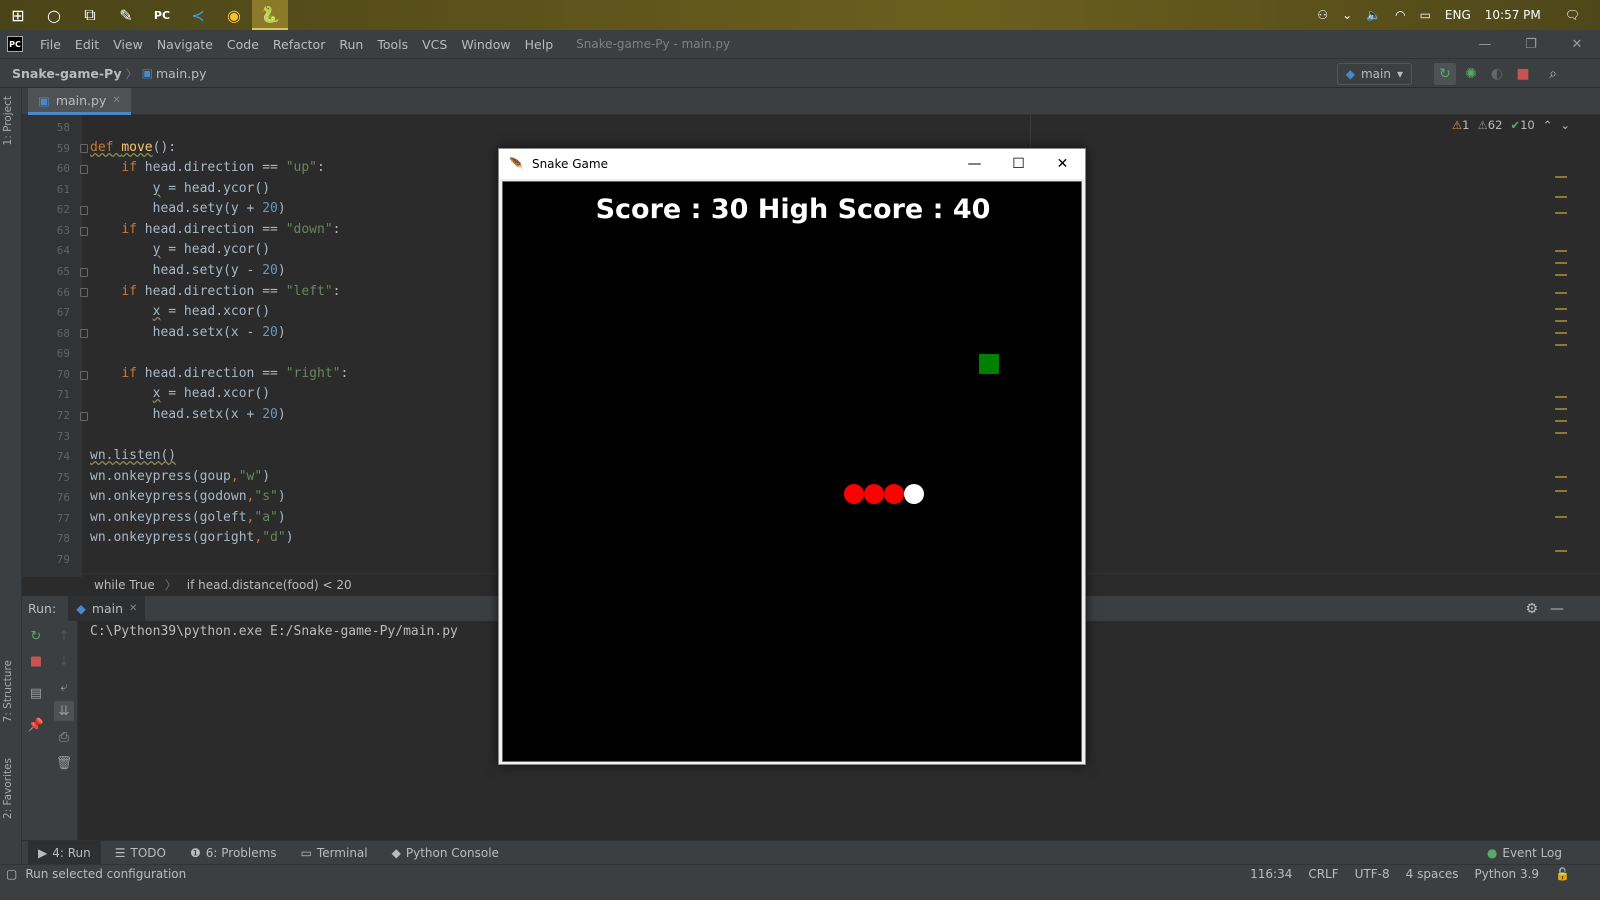 Image resolution: width=1600 pixels, height=900 pixels. Describe the element at coordinates (1548, 125) in the screenshot. I see `chevron-up-icon: ⌃` at that location.